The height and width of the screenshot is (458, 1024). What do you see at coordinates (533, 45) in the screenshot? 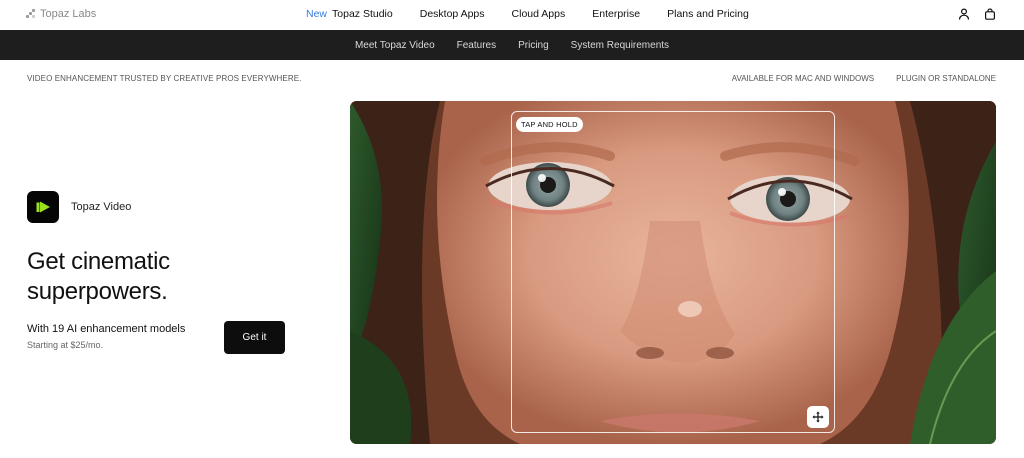
I see `subnav-pricing: Pricing` at bounding box center [533, 45].